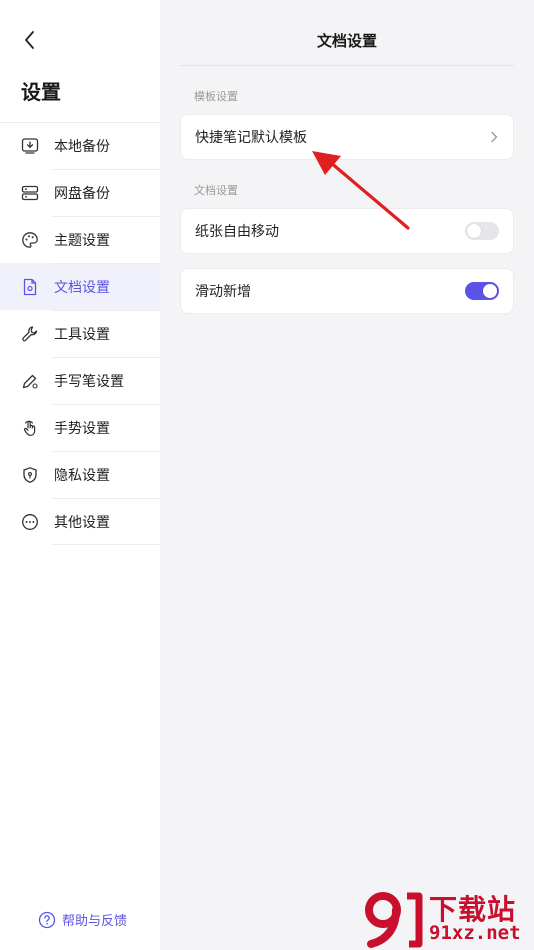  I want to click on wrench-icon, so click(30, 334).